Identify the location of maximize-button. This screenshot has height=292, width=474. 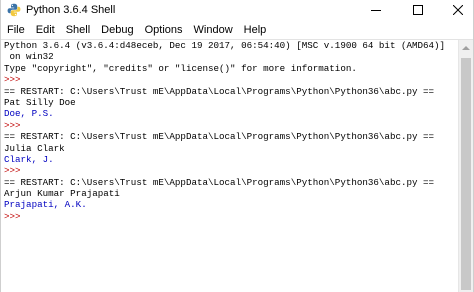
(418, 11).